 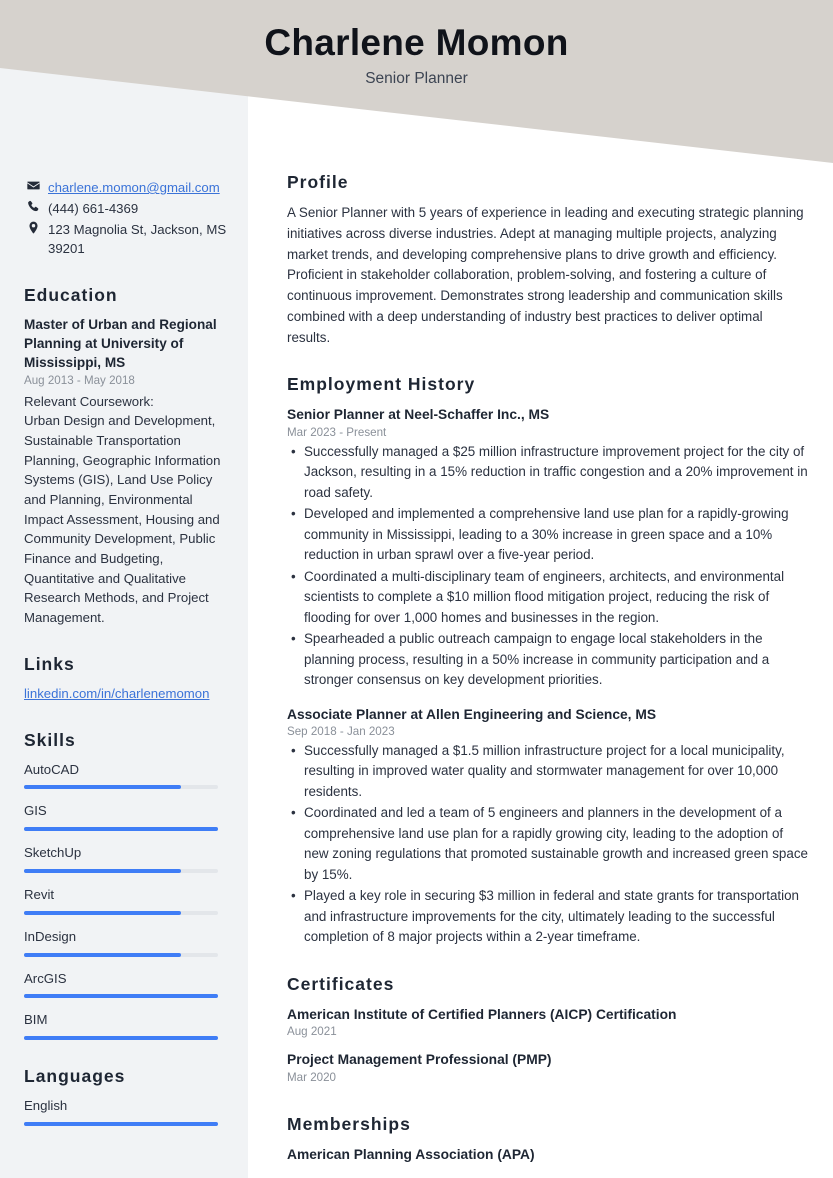 What do you see at coordinates (33, 227) in the screenshot?
I see `location-pin-icon` at bounding box center [33, 227].